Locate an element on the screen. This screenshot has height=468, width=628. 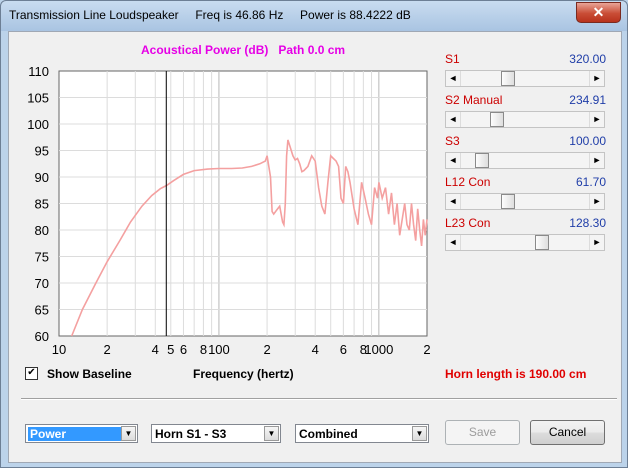
mode-dropdown-value: Power is located at coordinates (75, 434).